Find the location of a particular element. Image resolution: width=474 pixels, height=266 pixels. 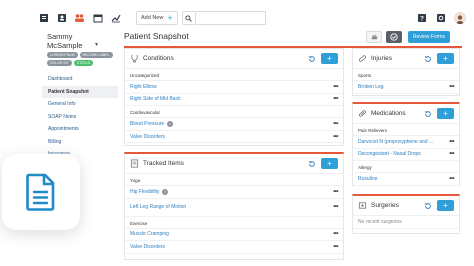

search-button is located at coordinates (188, 18).